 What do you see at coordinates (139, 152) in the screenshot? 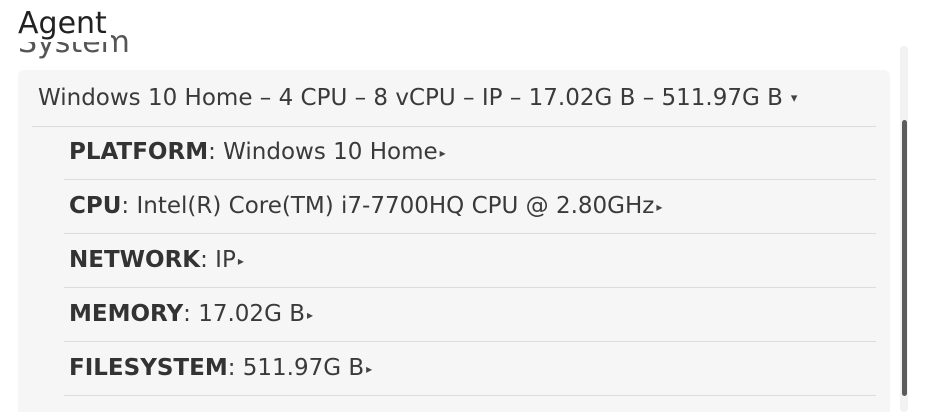
I see `detail-label: PLATFORM` at bounding box center [139, 152].